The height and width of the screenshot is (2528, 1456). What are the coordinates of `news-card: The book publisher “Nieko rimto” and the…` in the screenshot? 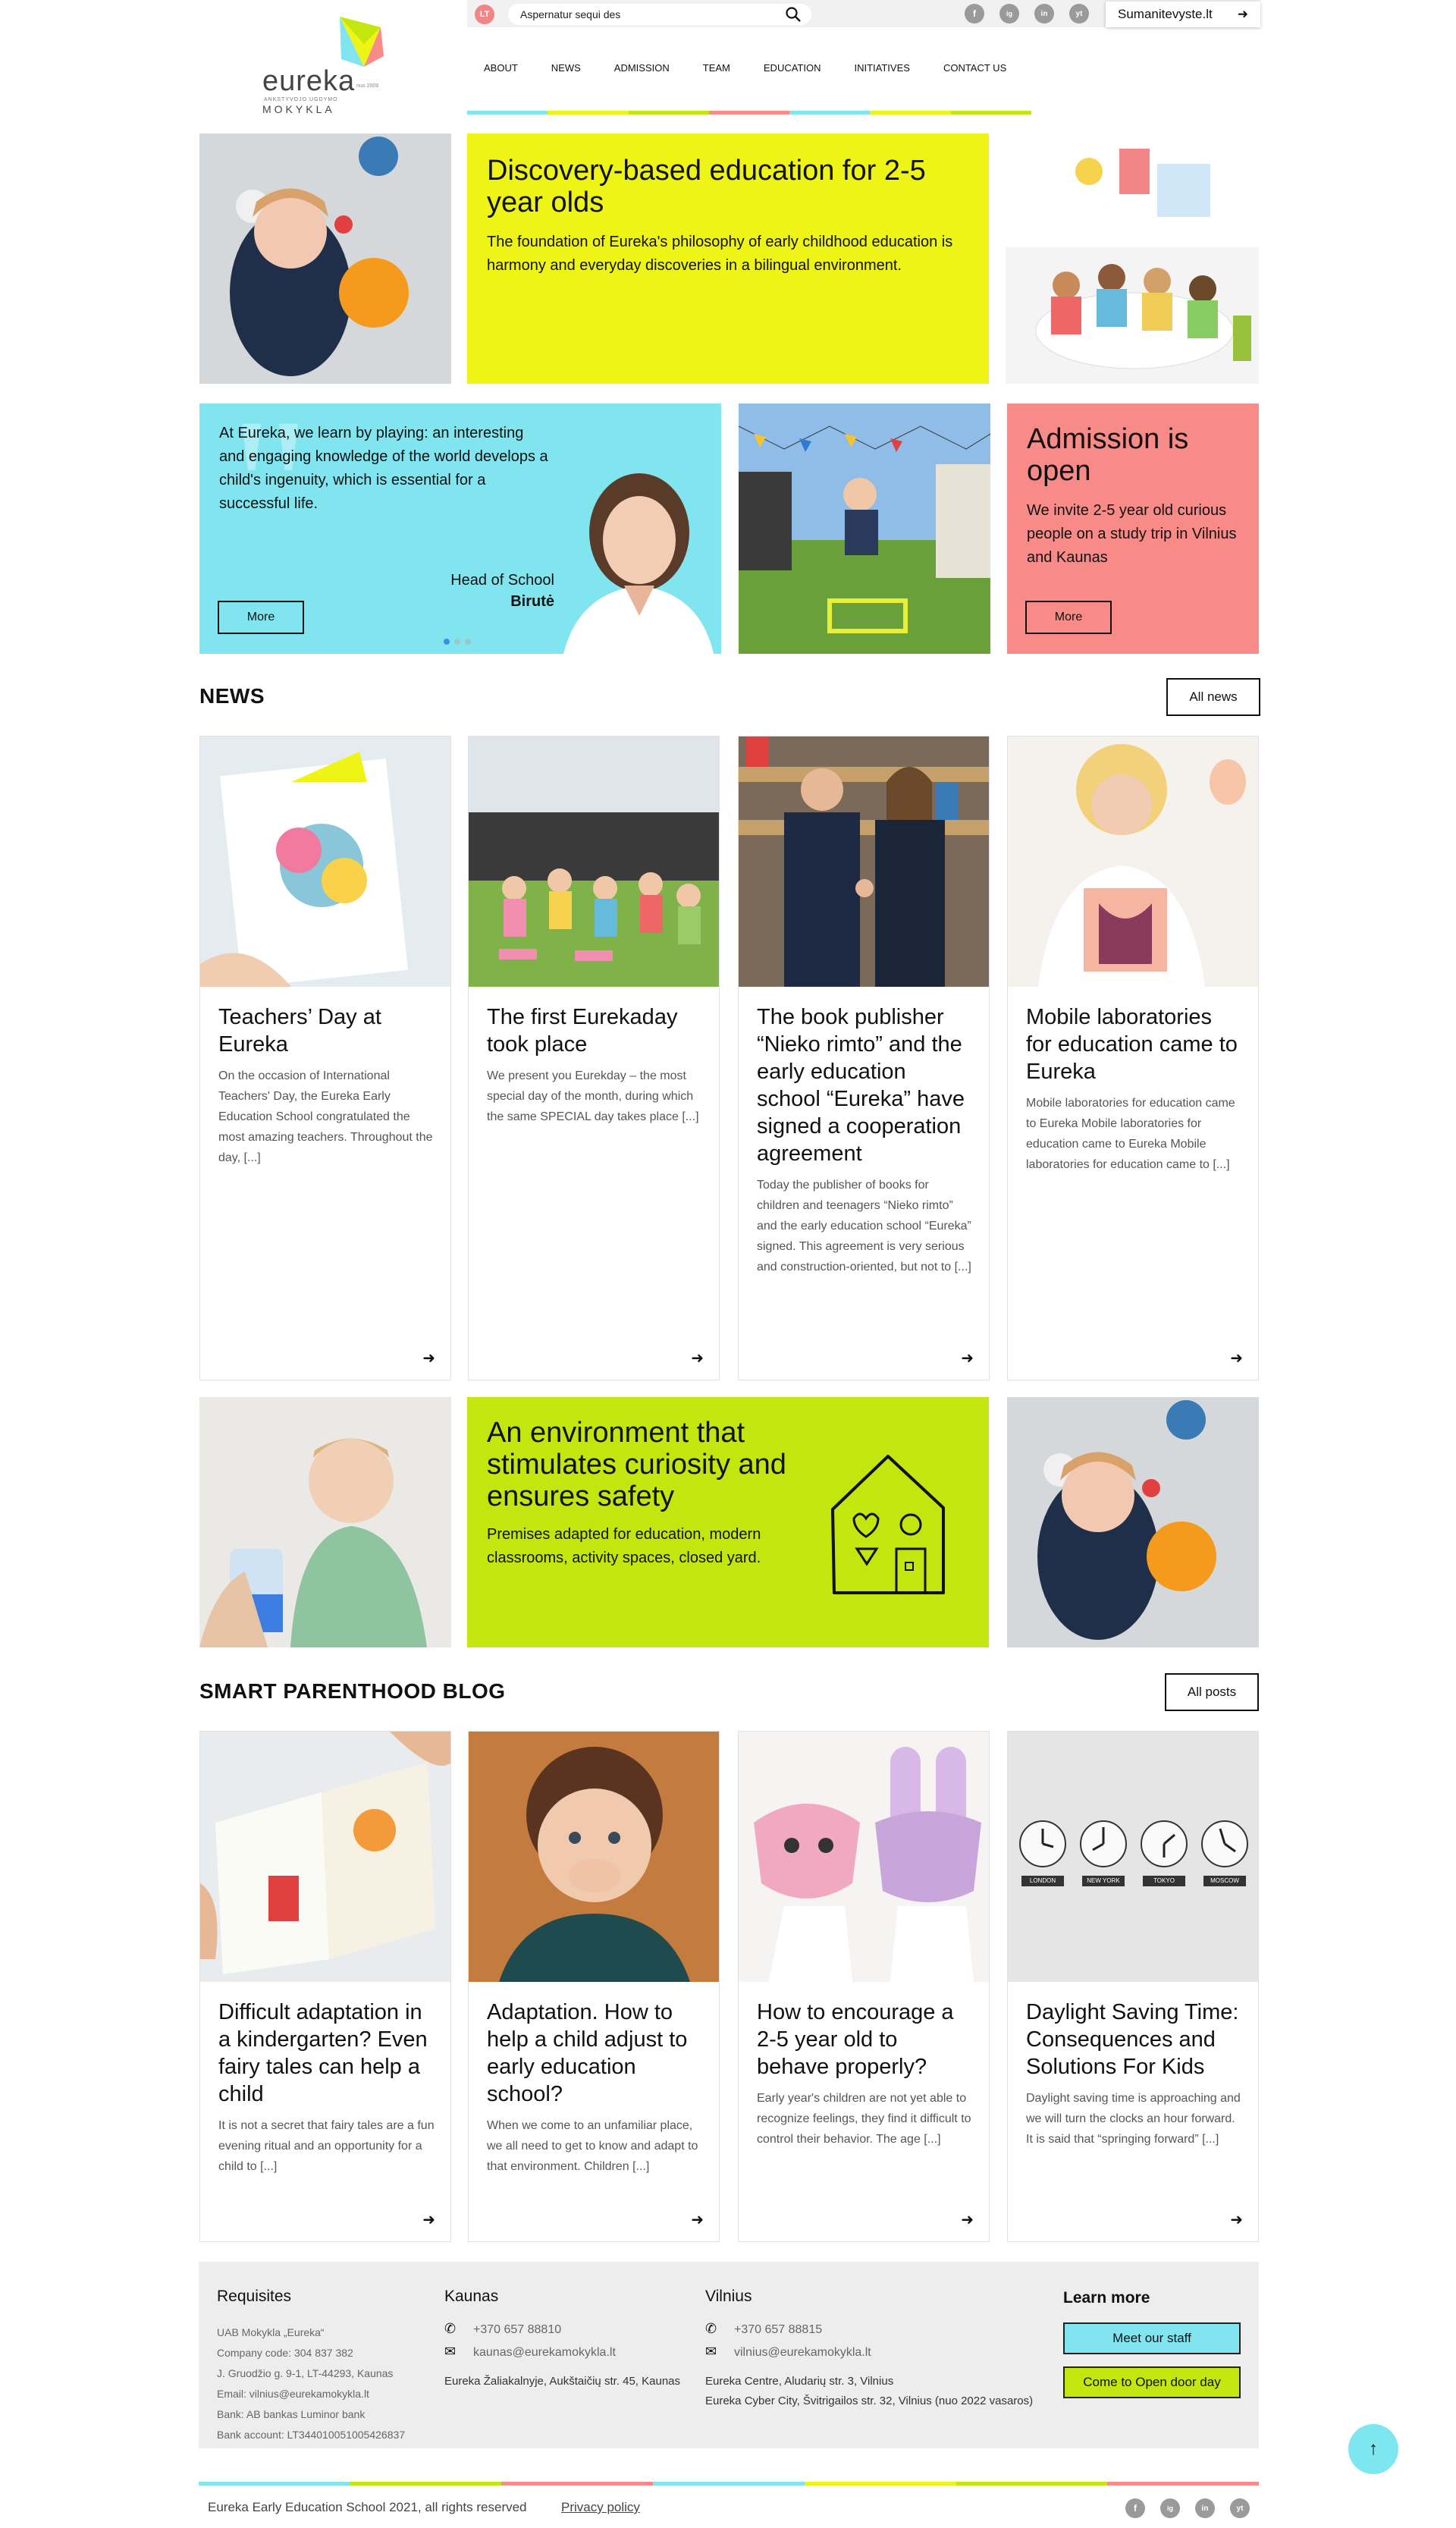 It's located at (864, 1058).